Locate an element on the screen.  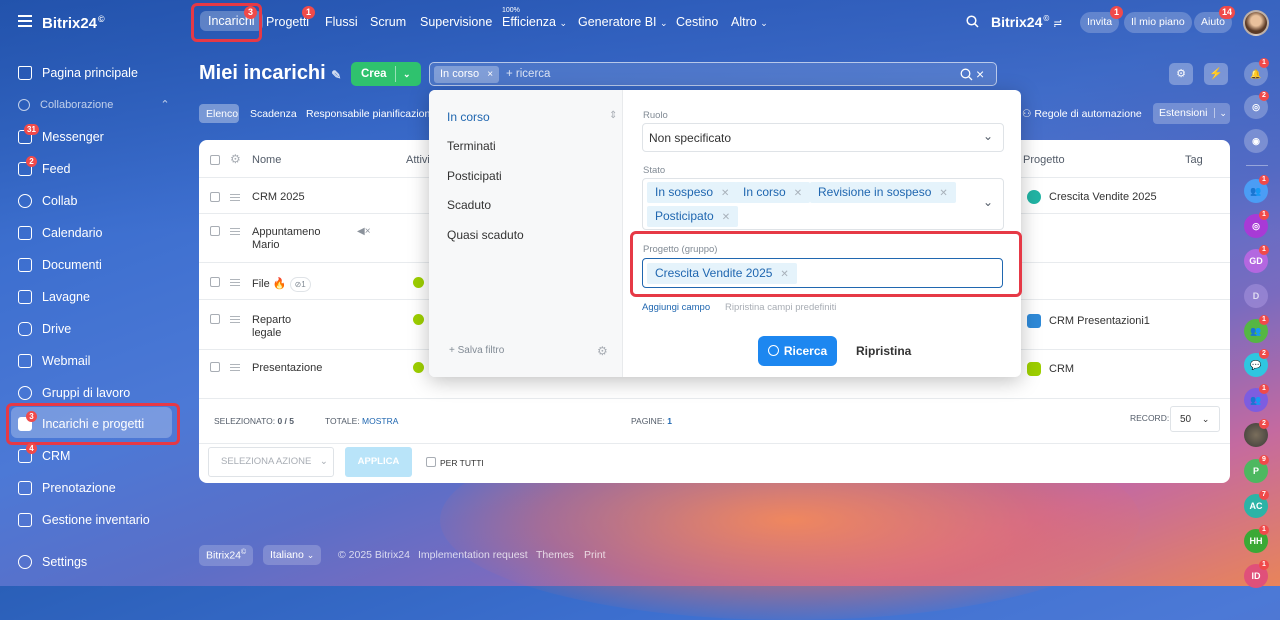
sidebar-item-gruppi: Gruppi di lavoro is located at coordinates (74, 393).